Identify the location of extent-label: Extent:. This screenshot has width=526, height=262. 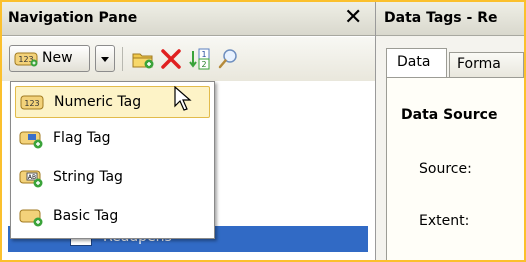
(444, 221).